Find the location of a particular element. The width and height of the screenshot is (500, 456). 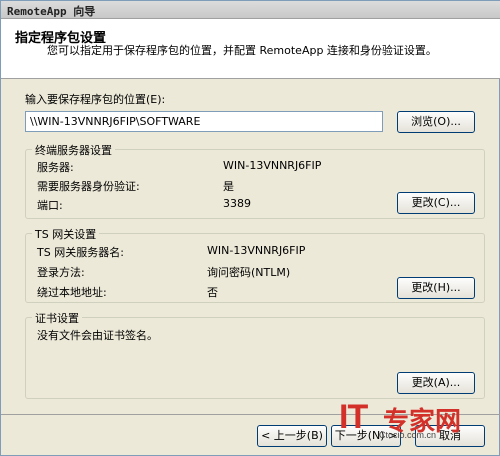

watermark-it-text: IT is located at coordinates (353, 417).